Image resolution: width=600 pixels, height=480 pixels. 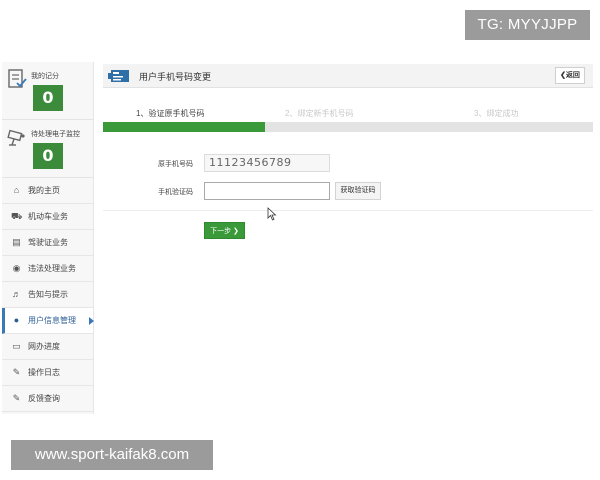 I want to click on log-icon: ✎, so click(x=16, y=372).